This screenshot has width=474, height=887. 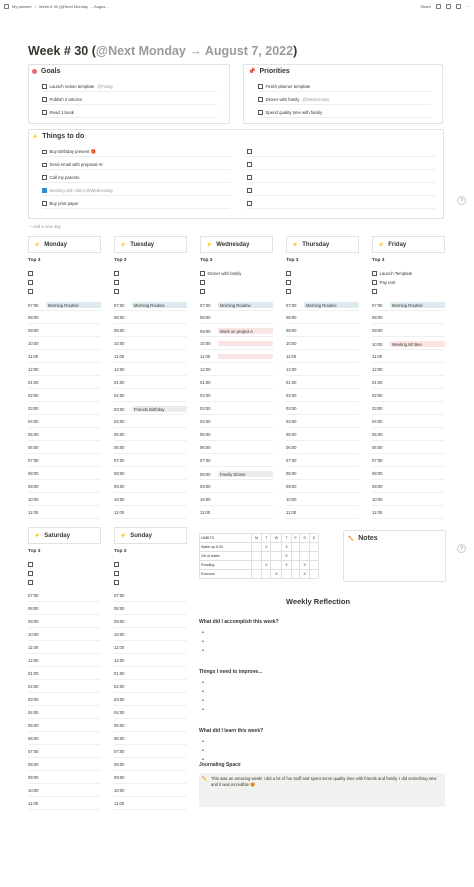 What do you see at coordinates (220, 273) in the screenshot?
I see `top3-item: Dinner with family` at bounding box center [220, 273].